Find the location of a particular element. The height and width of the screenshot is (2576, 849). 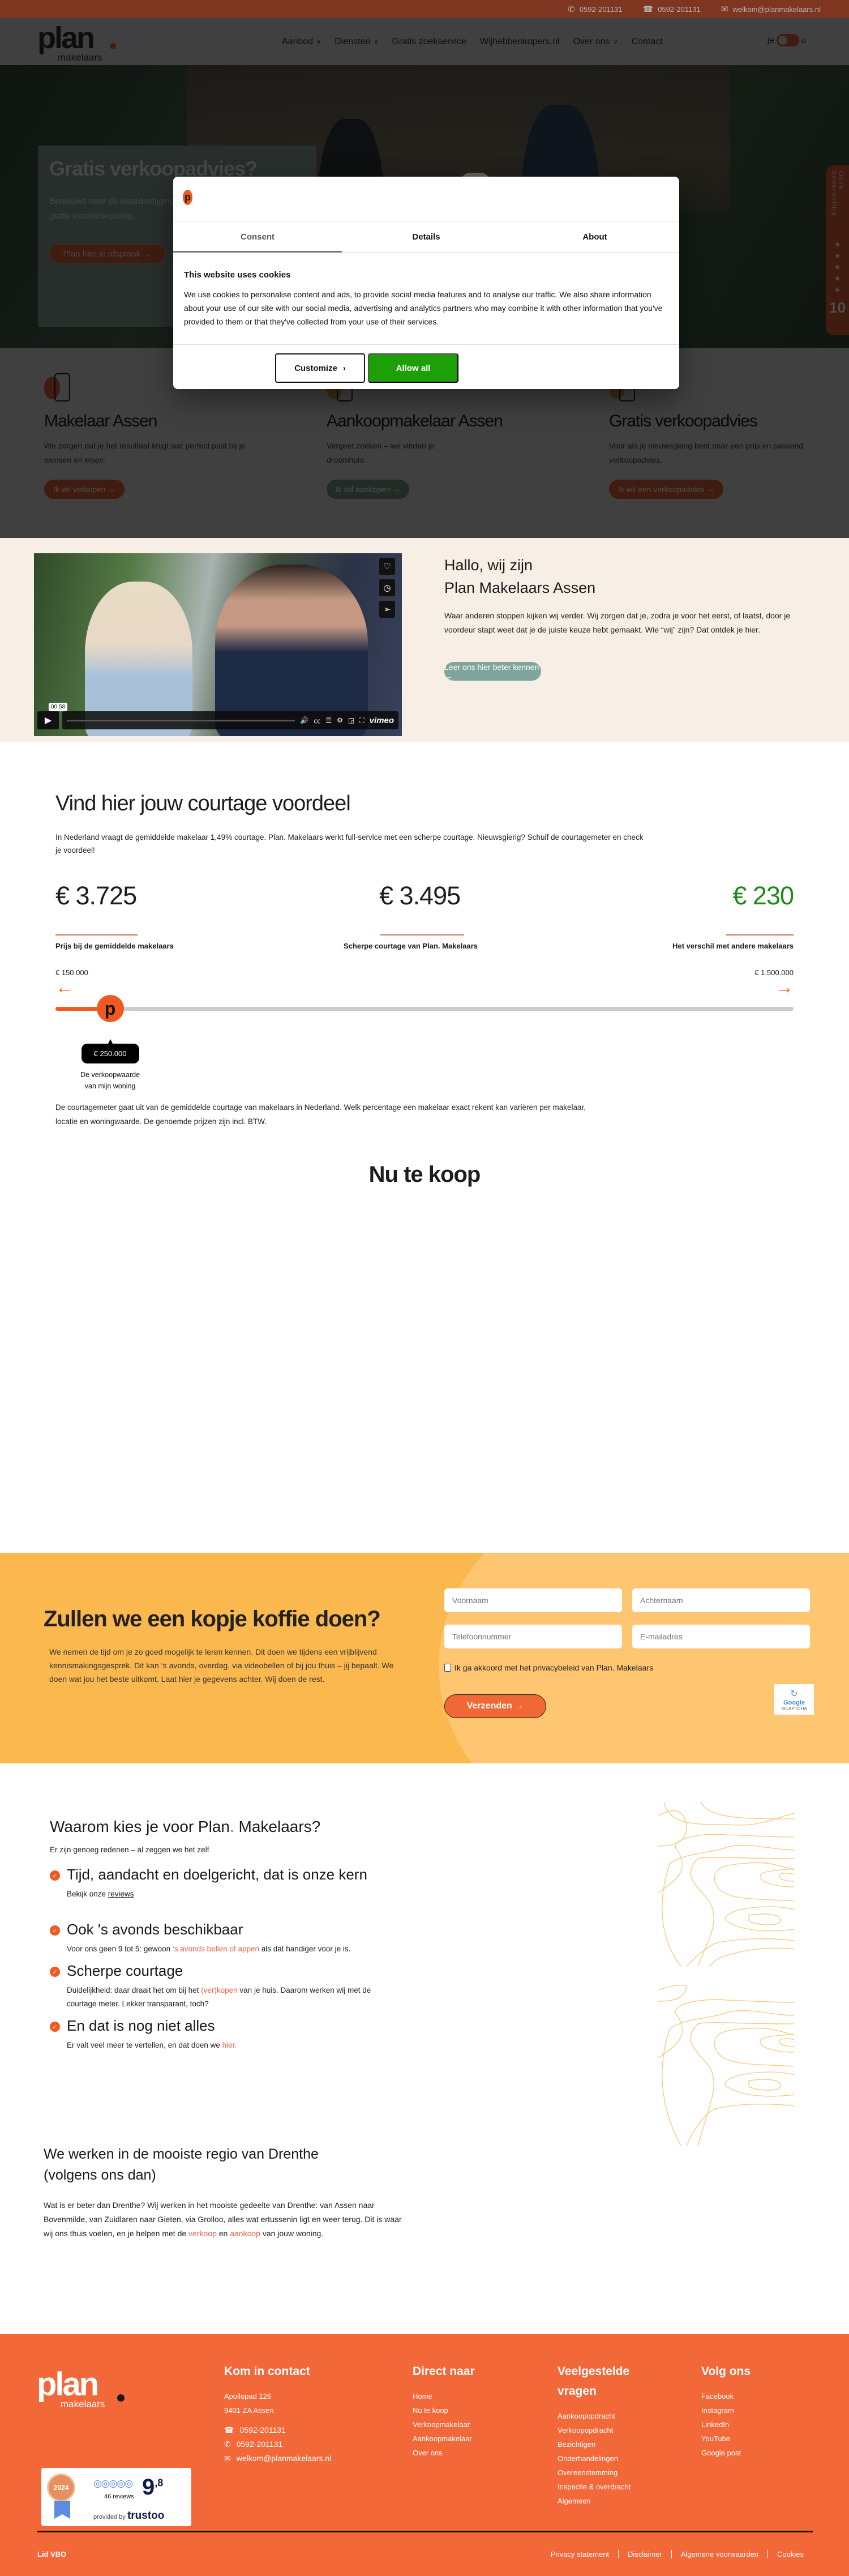

customize-button: Customize › is located at coordinates (320, 368).